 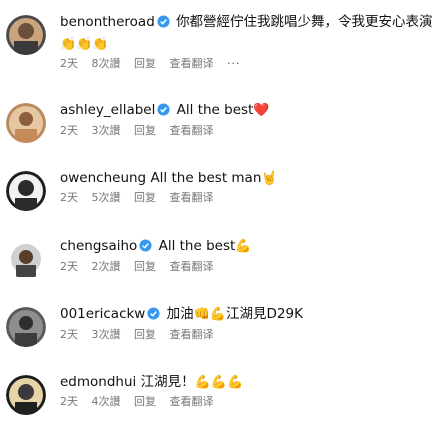 What do you see at coordinates (234, 63) in the screenshot?
I see `more-options-icon: ···` at bounding box center [234, 63].